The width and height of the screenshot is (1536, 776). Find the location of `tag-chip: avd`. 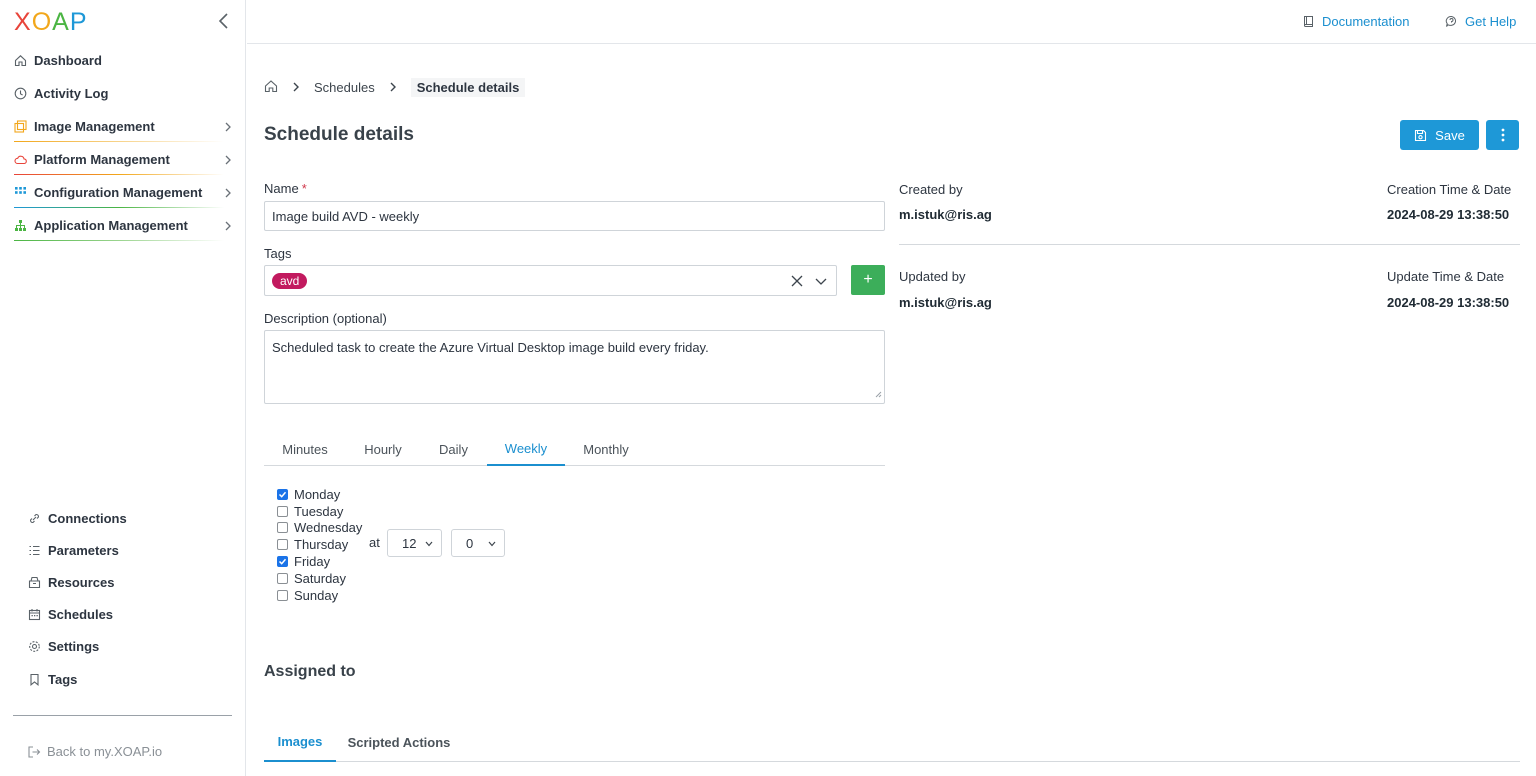

tag-chip: avd is located at coordinates (290, 280).